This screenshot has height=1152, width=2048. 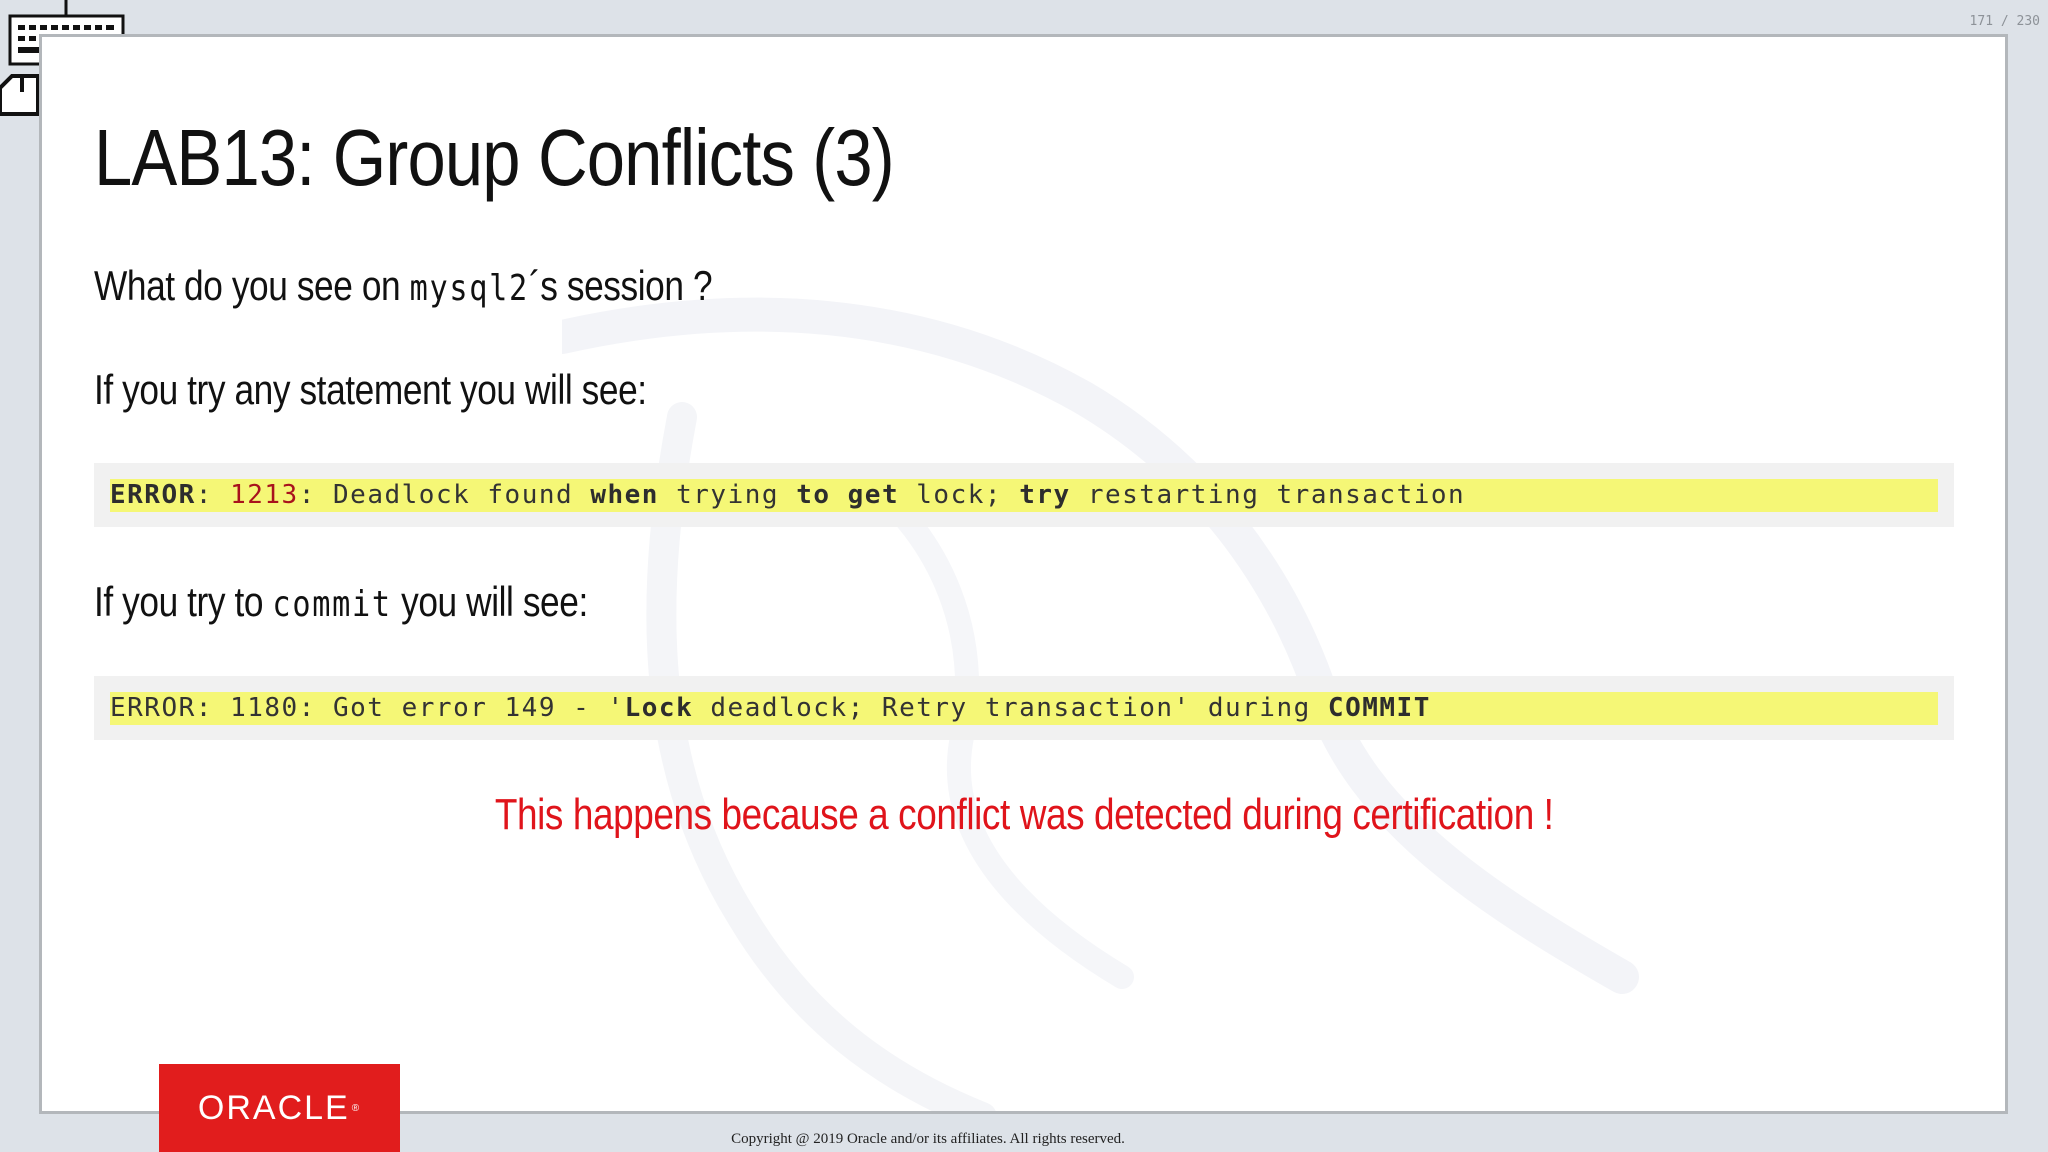 What do you see at coordinates (332, 604) in the screenshot?
I see `commit-code: commit` at bounding box center [332, 604].